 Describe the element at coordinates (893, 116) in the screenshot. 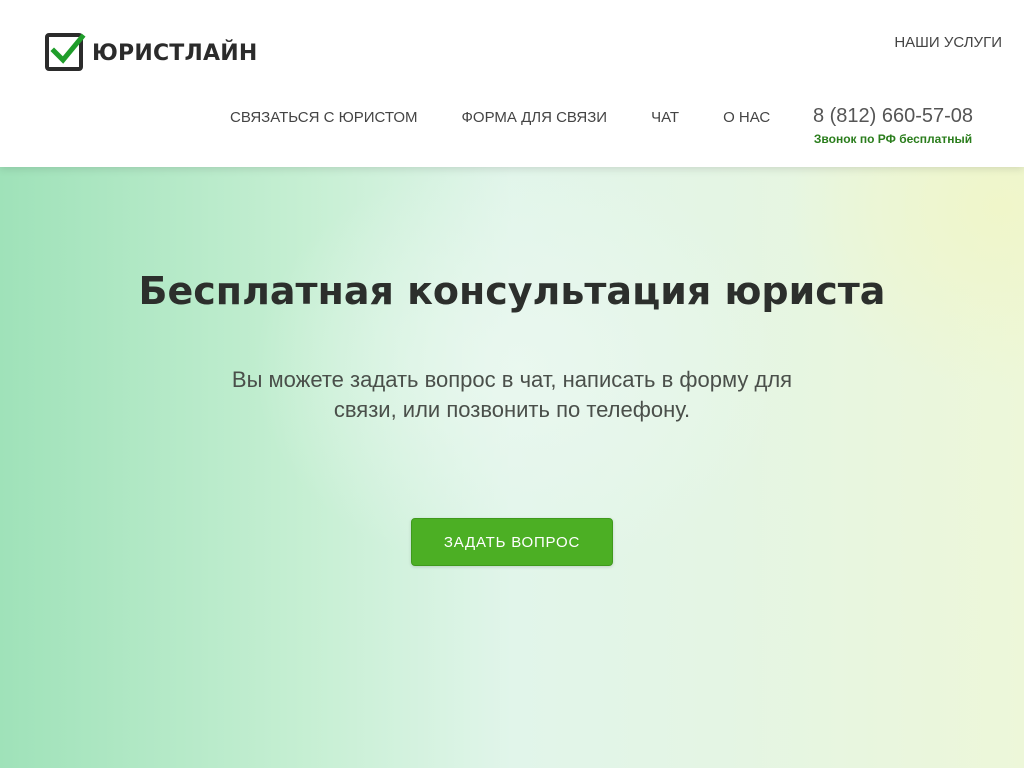

I see `phone-number: 8 (812) 660-57-08` at that location.